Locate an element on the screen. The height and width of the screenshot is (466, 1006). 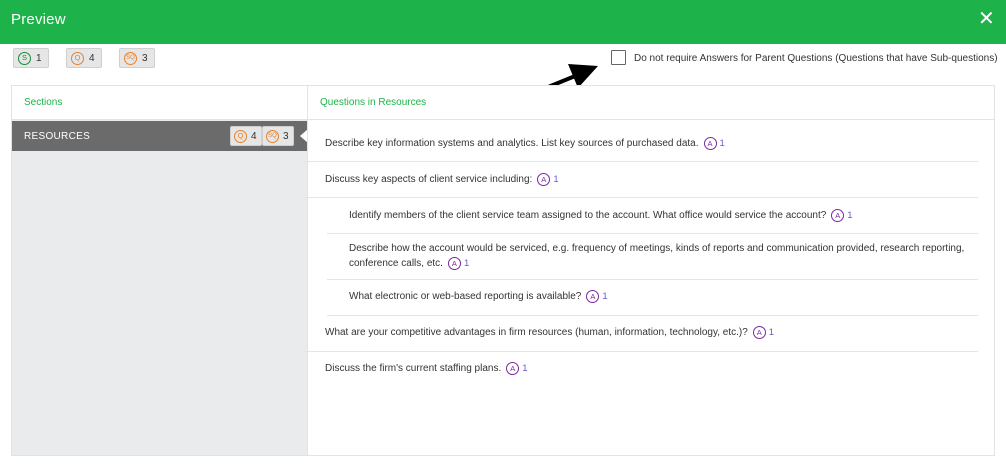
parent-answers-checkbox is located at coordinates (618, 57).